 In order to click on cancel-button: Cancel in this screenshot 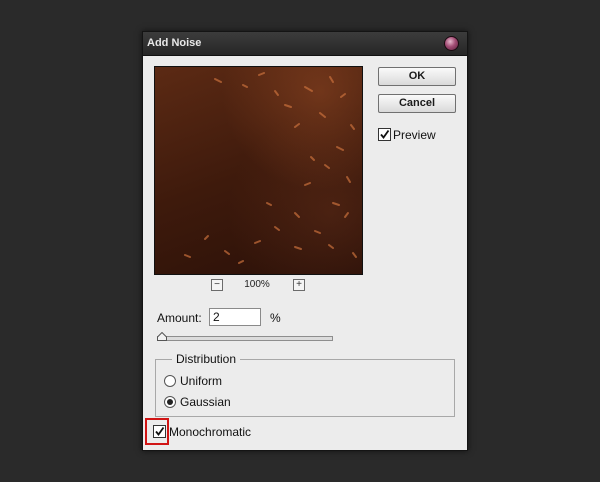, I will do `click(417, 103)`.